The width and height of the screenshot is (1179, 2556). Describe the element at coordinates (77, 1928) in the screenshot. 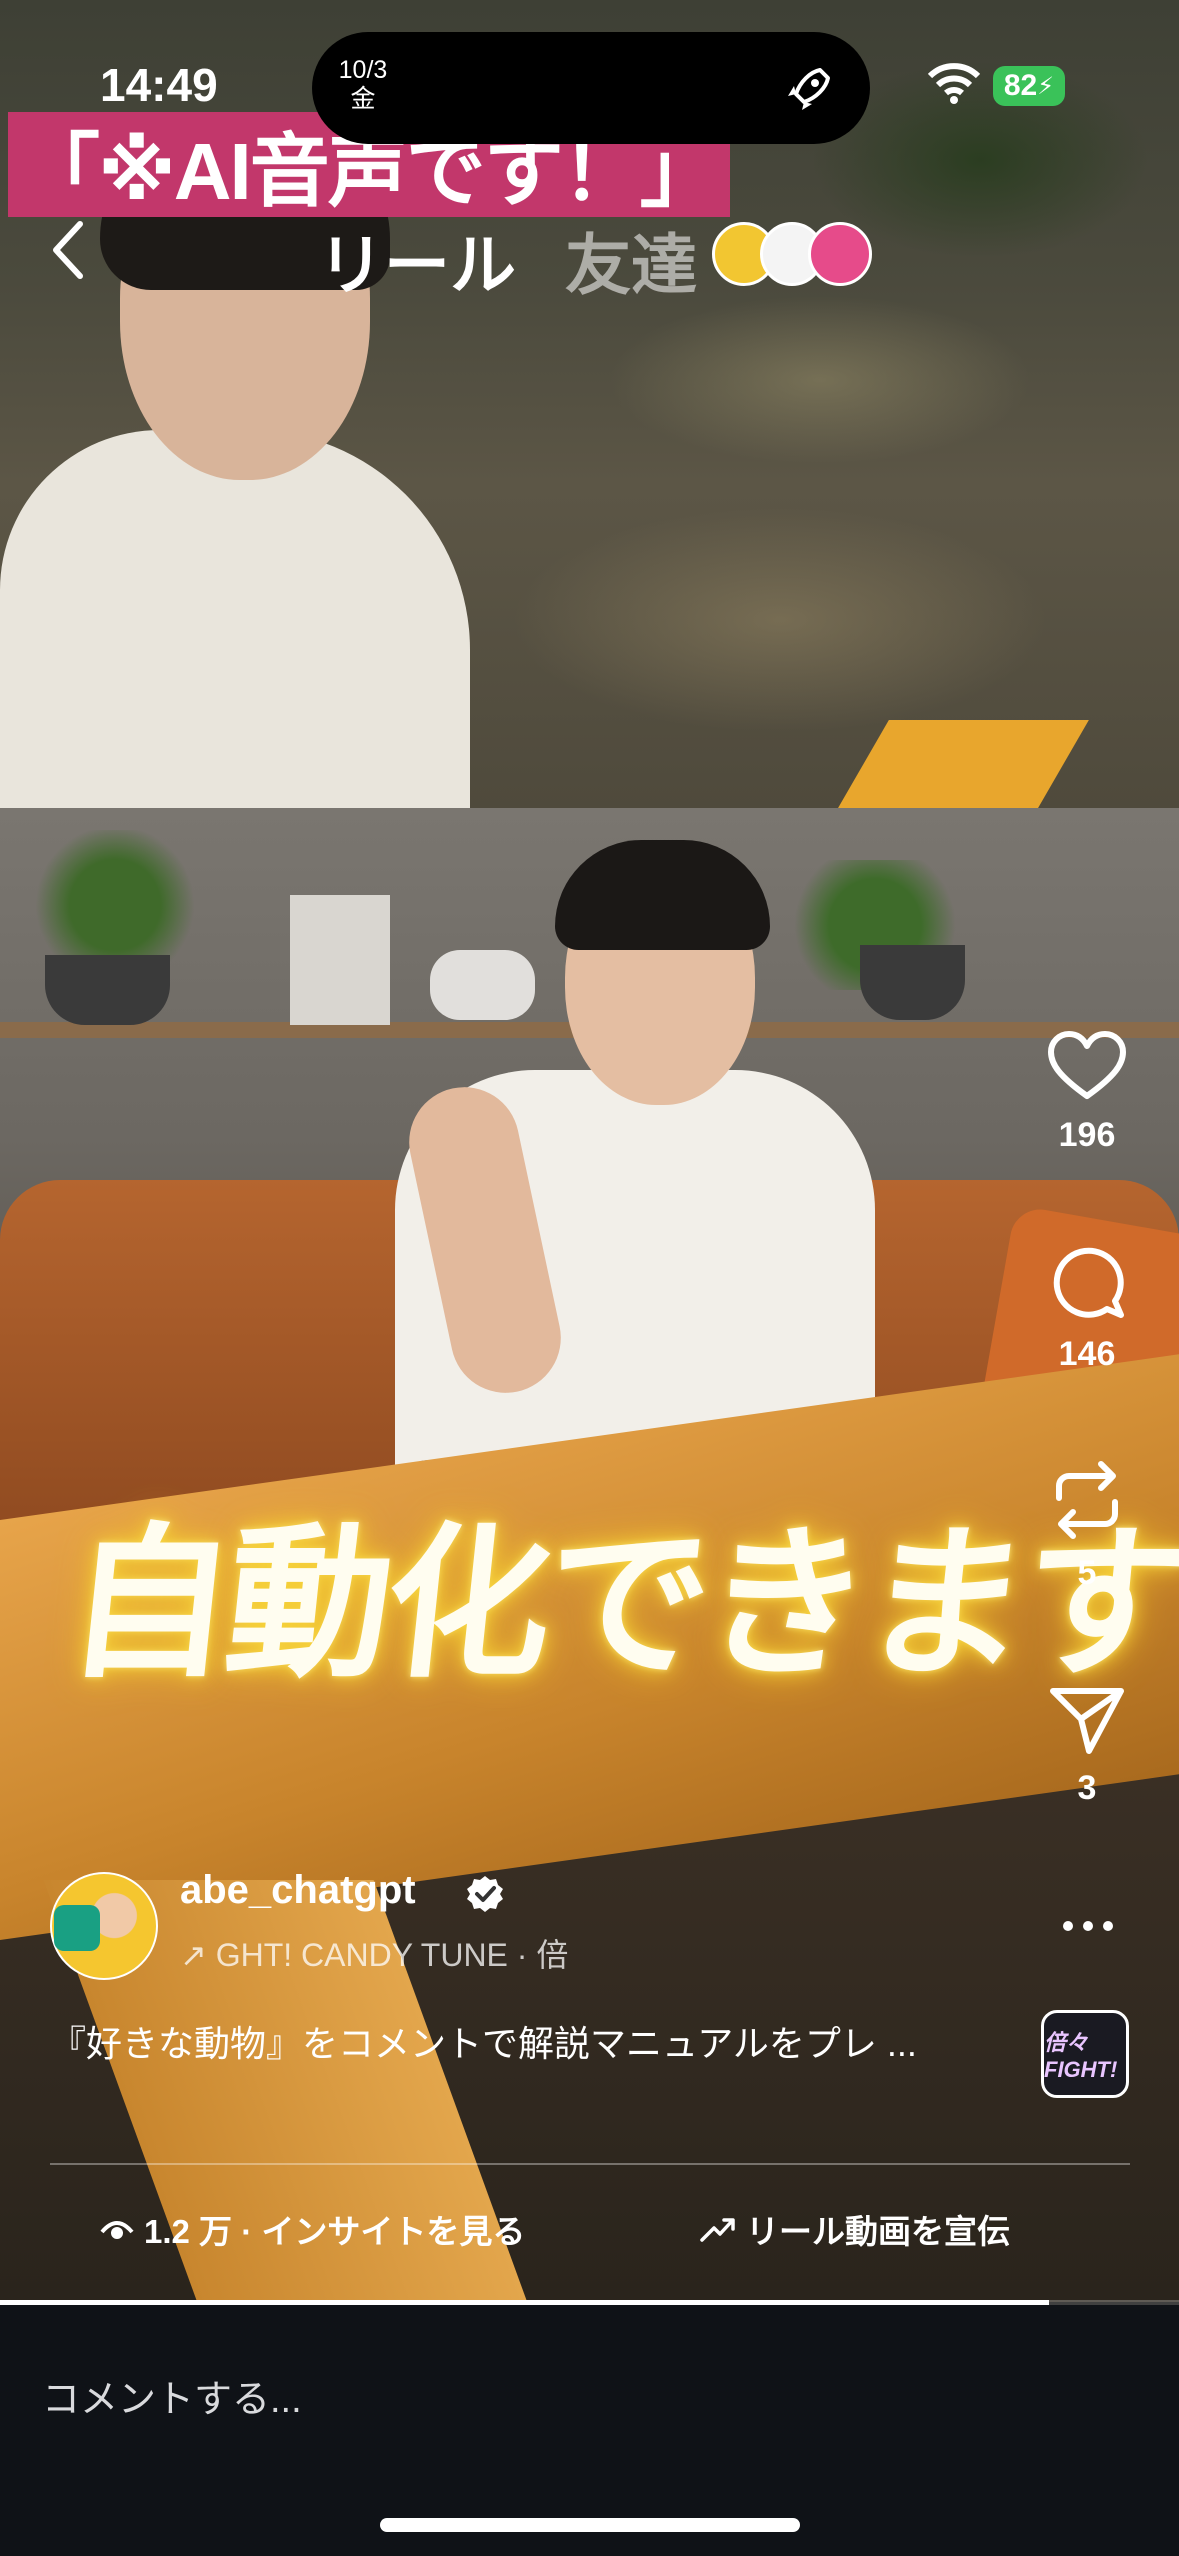

I see `chatgpt-logo-icon` at that location.